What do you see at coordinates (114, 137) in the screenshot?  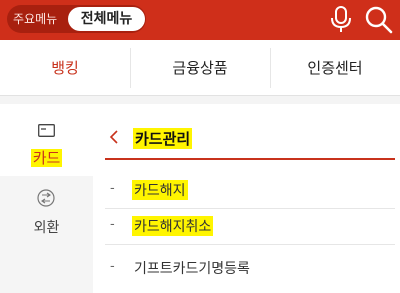 I see `chevron-left-icon` at bounding box center [114, 137].